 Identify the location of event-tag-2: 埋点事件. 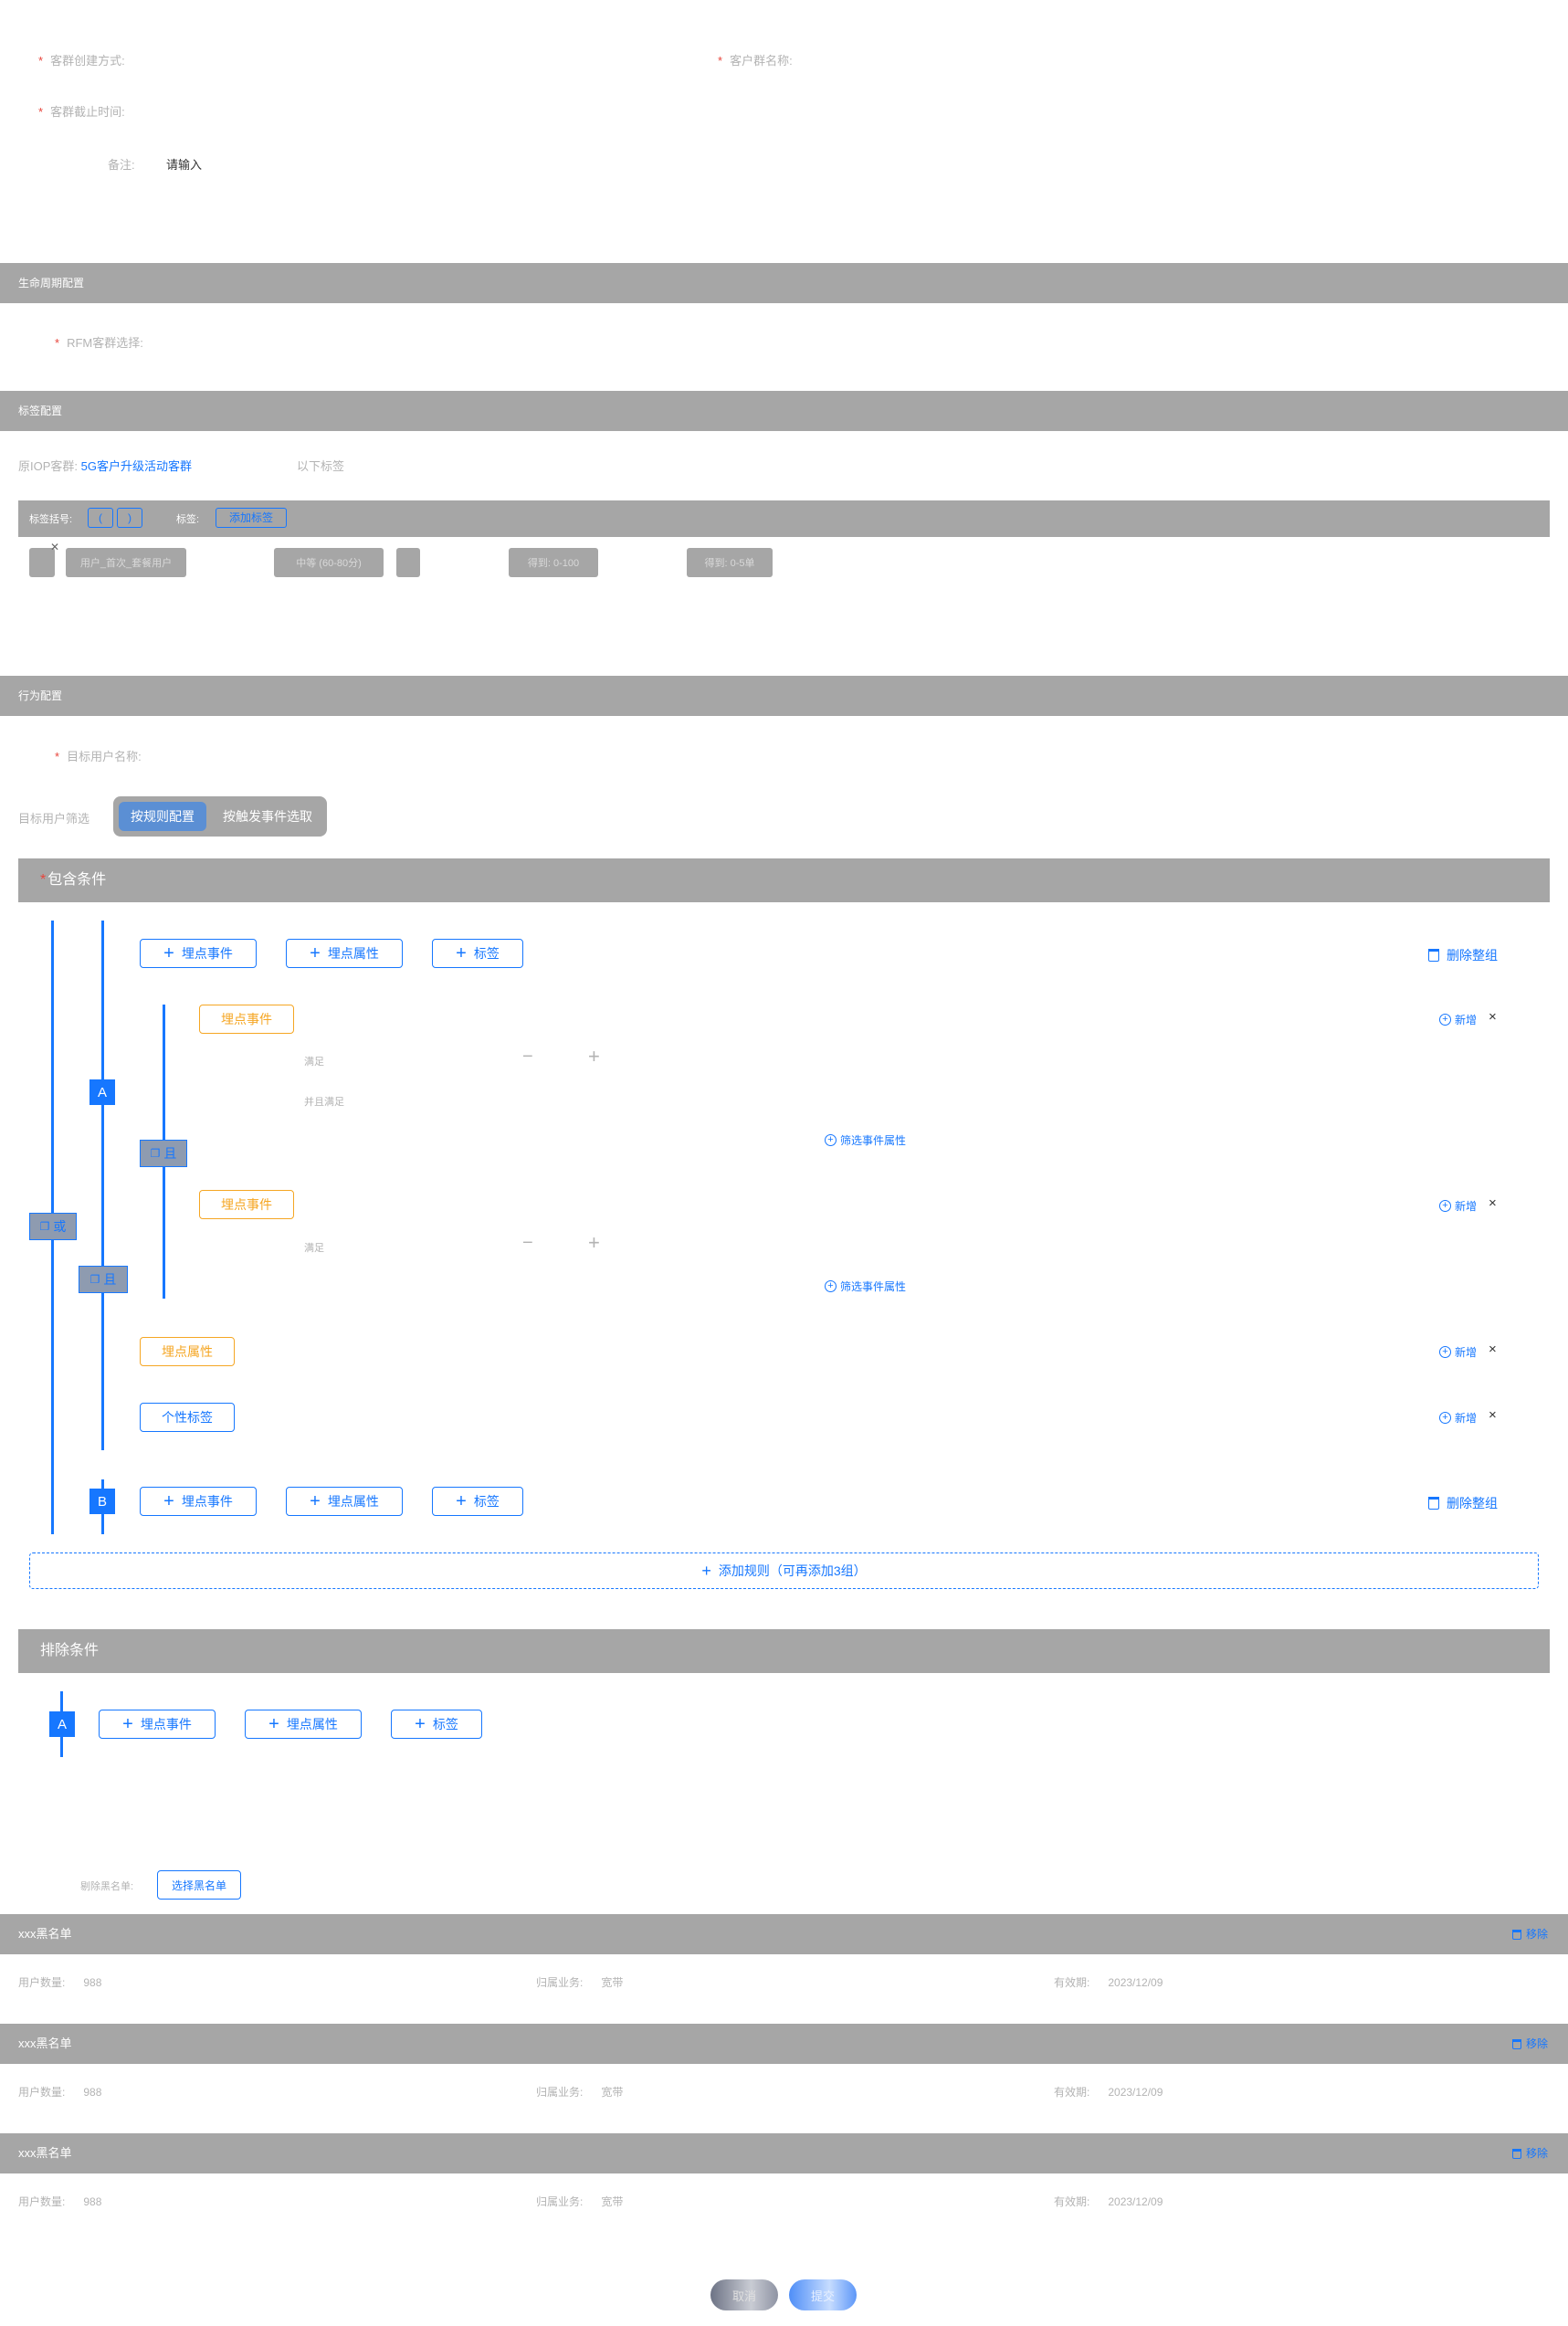
(246, 1204).